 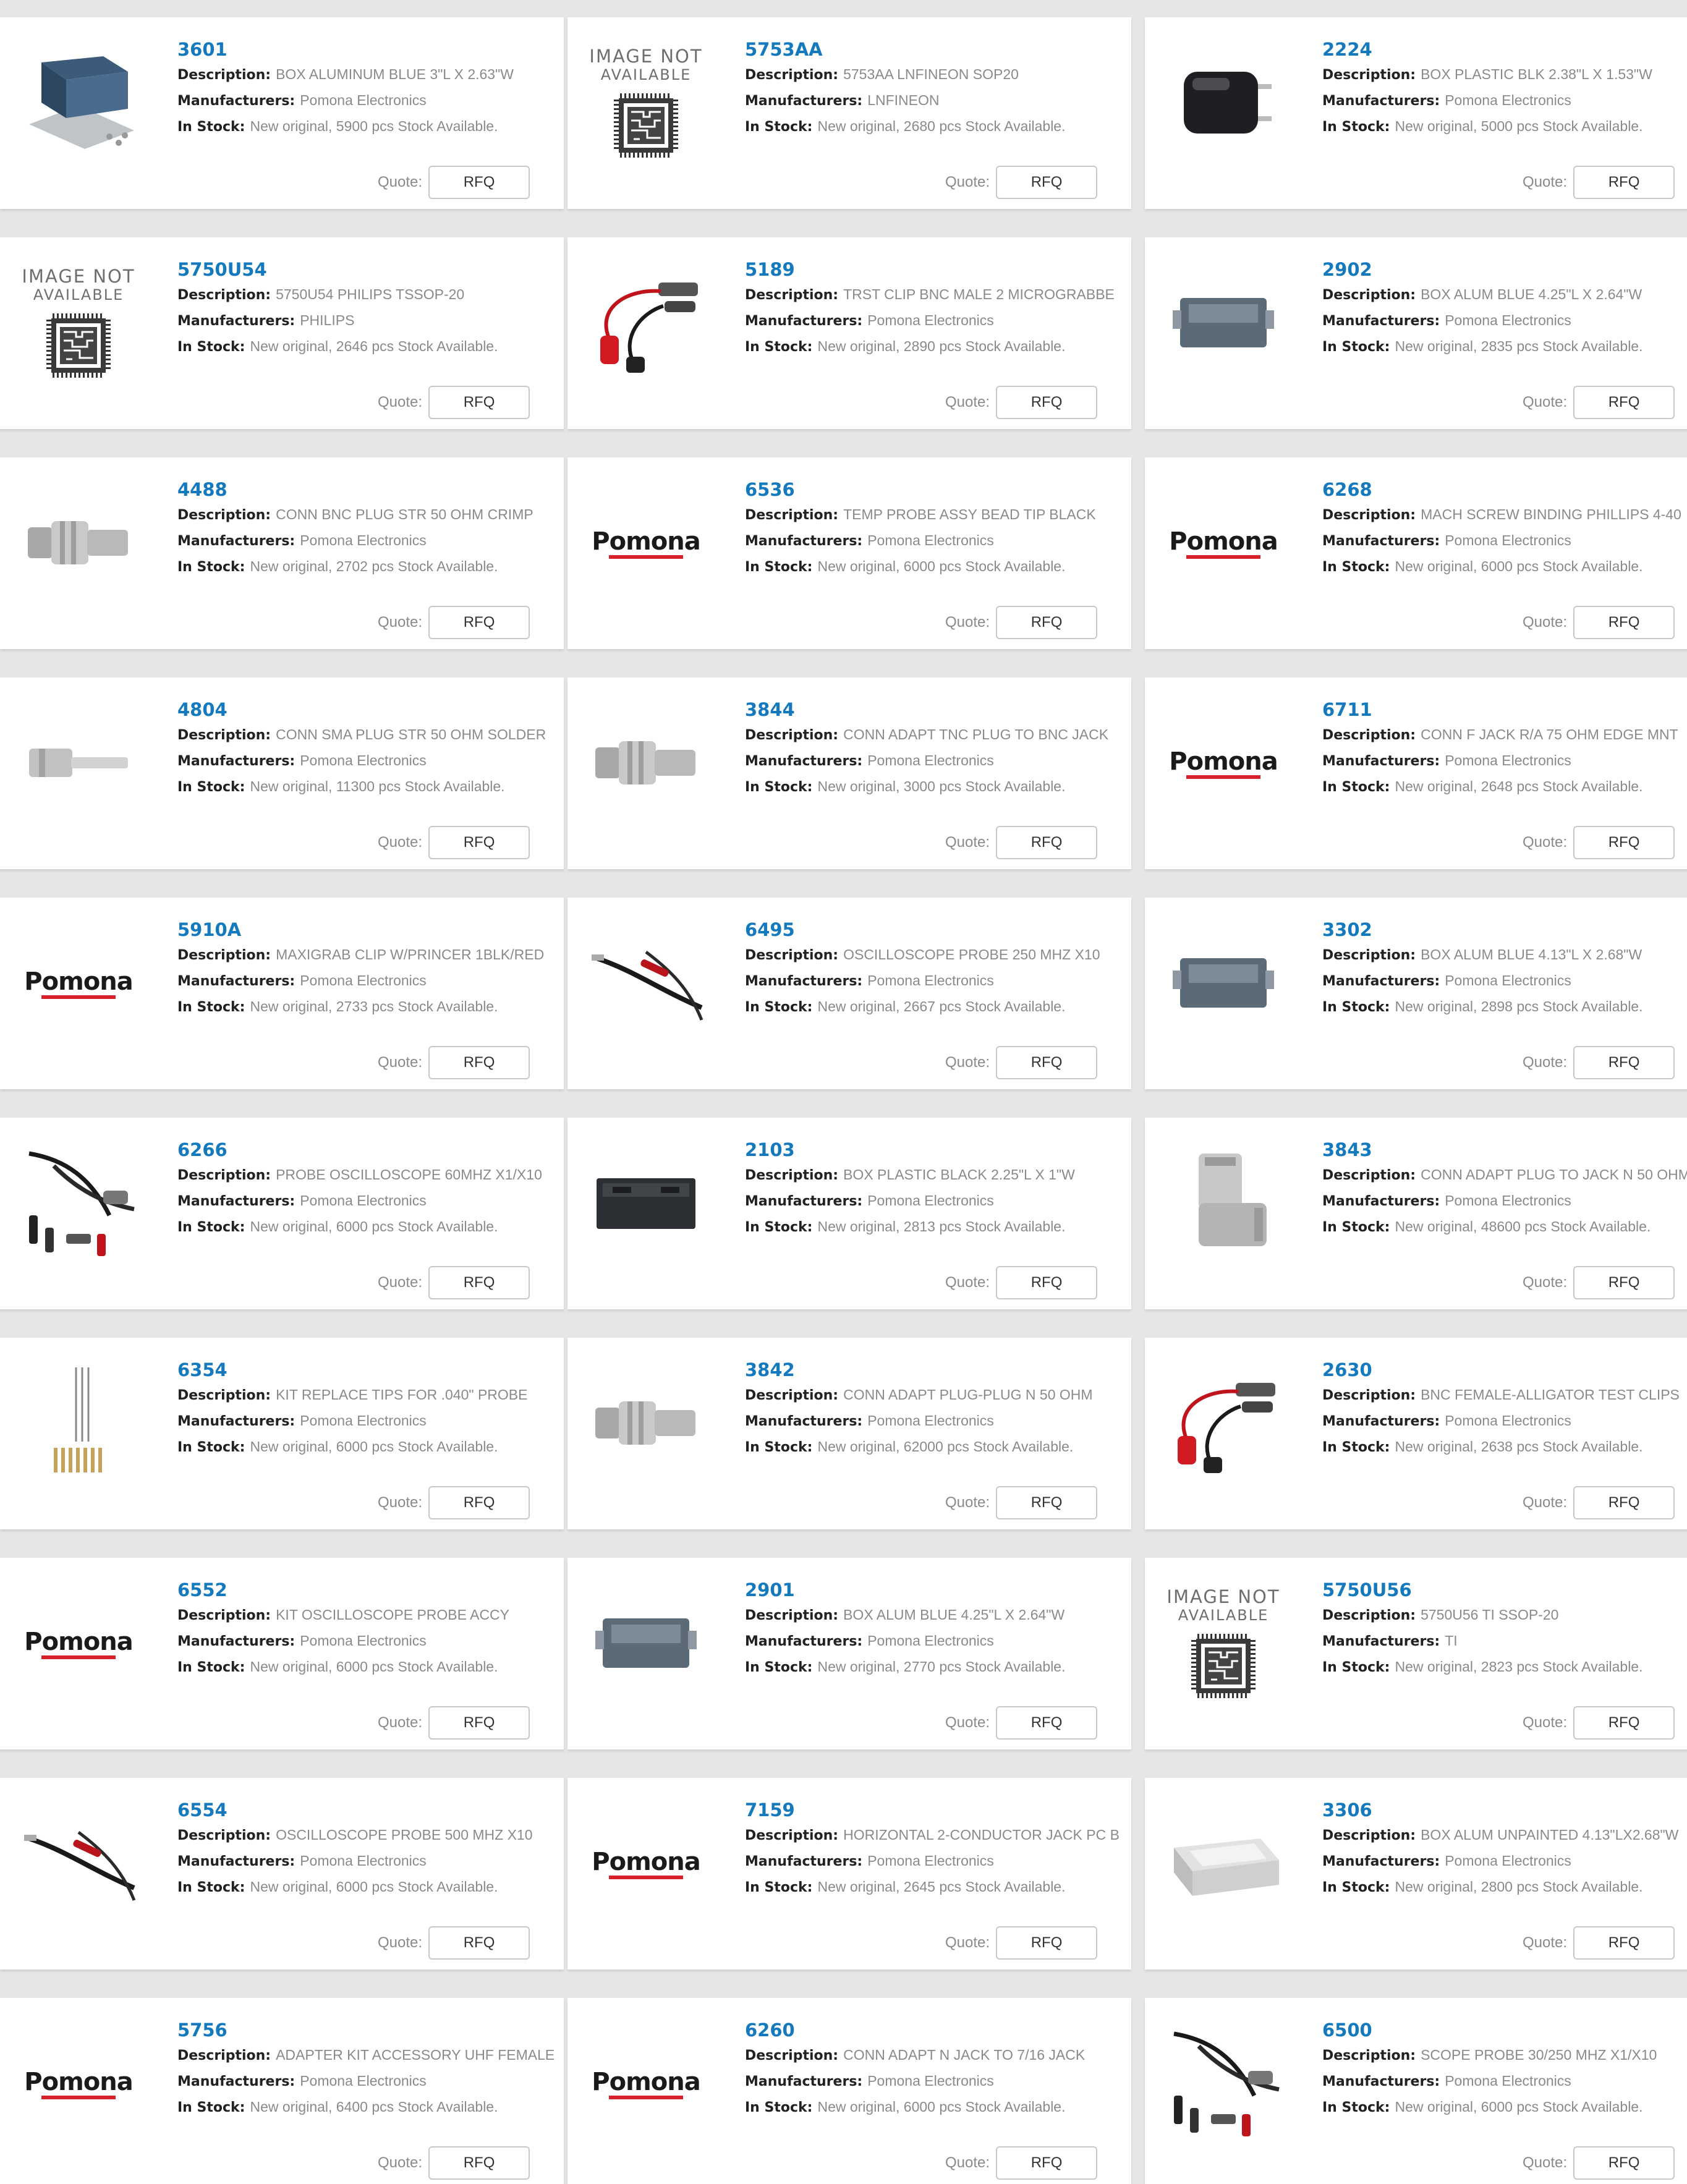 What do you see at coordinates (937, 1810) in the screenshot?
I see `part-number-link: 7159` at bounding box center [937, 1810].